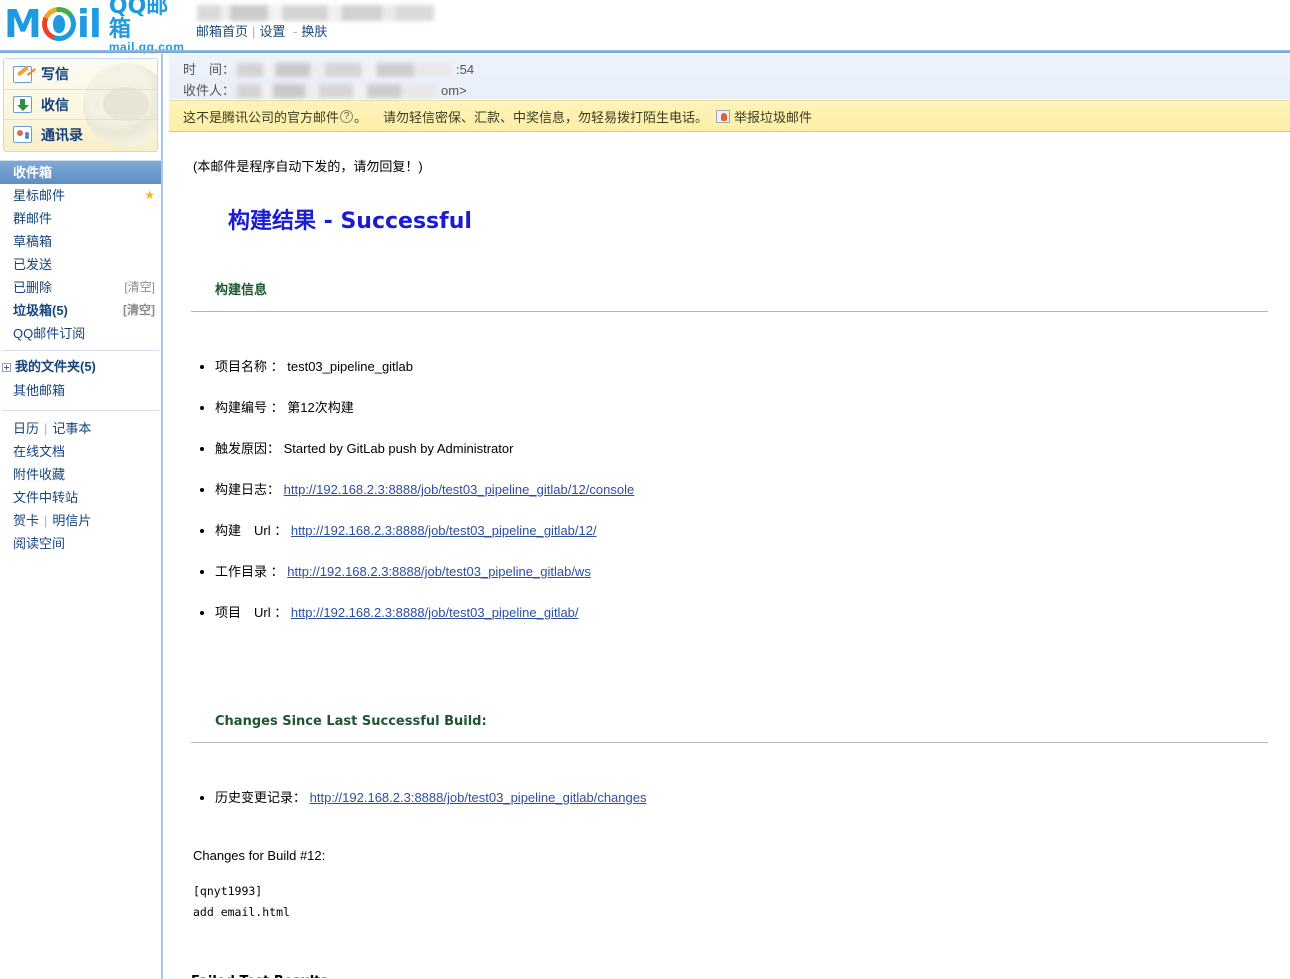 The height and width of the screenshot is (979, 1290). What do you see at coordinates (55, 74) in the screenshot?
I see `sidebar-item-label: 写信` at bounding box center [55, 74].